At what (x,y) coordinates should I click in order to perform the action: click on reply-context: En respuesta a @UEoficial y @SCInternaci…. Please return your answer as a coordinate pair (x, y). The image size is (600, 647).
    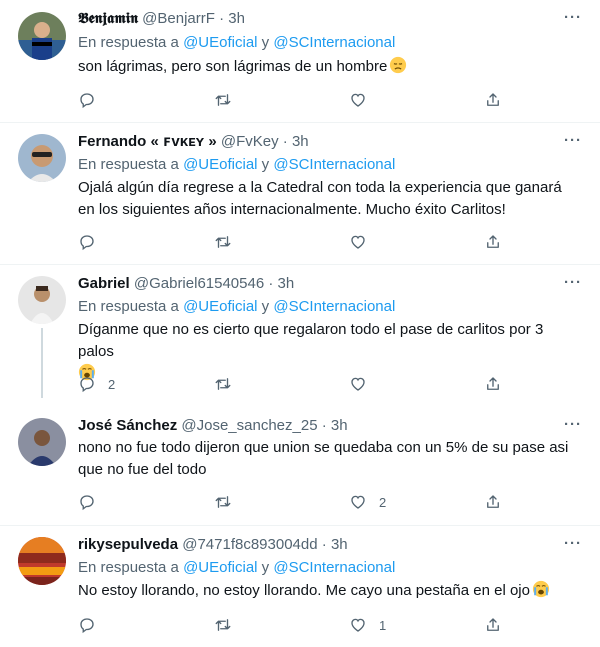
    Looking at the image, I should click on (236, 568).